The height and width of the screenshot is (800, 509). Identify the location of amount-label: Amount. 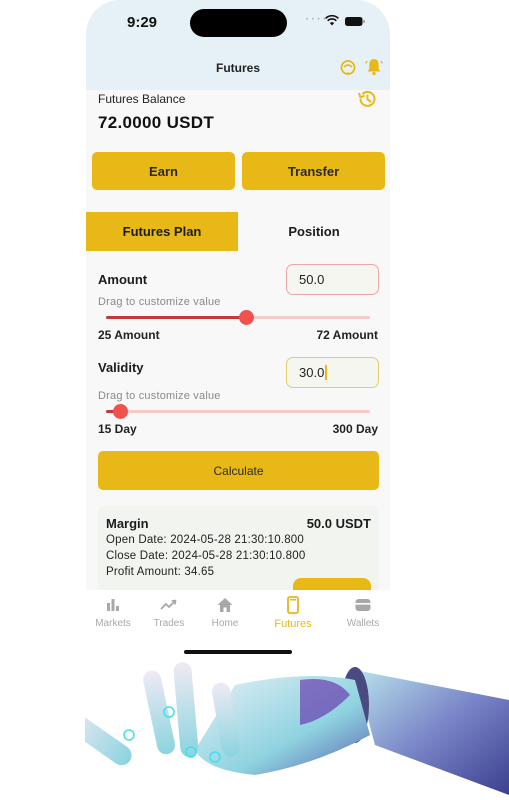
(123, 279).